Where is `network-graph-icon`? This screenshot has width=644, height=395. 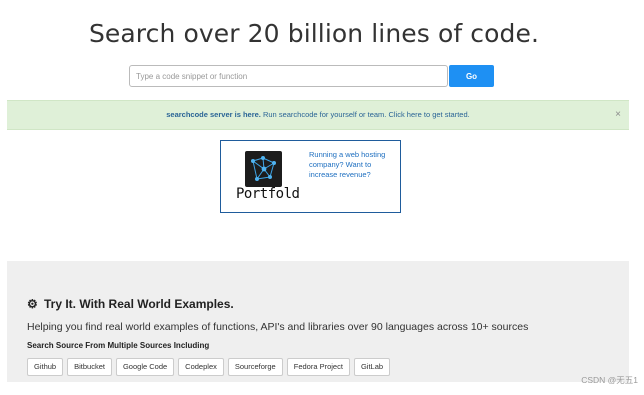
network-graph-icon is located at coordinates (263, 168).